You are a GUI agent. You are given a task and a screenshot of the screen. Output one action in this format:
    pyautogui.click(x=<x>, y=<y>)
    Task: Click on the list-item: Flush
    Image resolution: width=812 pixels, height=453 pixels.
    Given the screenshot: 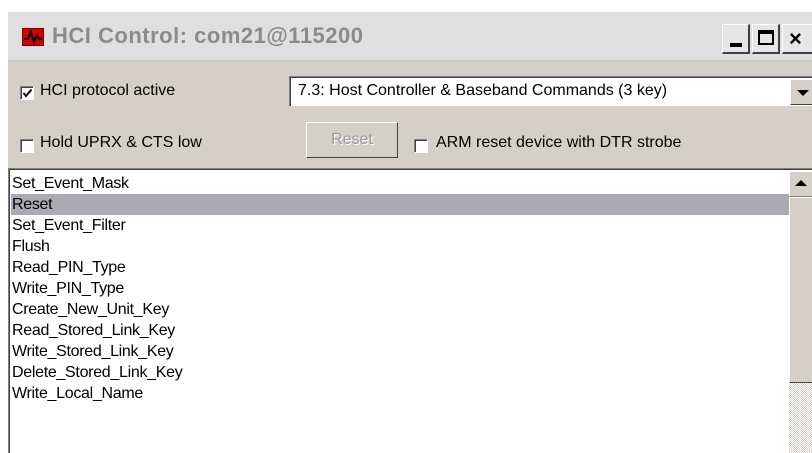 What is the action you would take?
    pyautogui.click(x=400, y=246)
    